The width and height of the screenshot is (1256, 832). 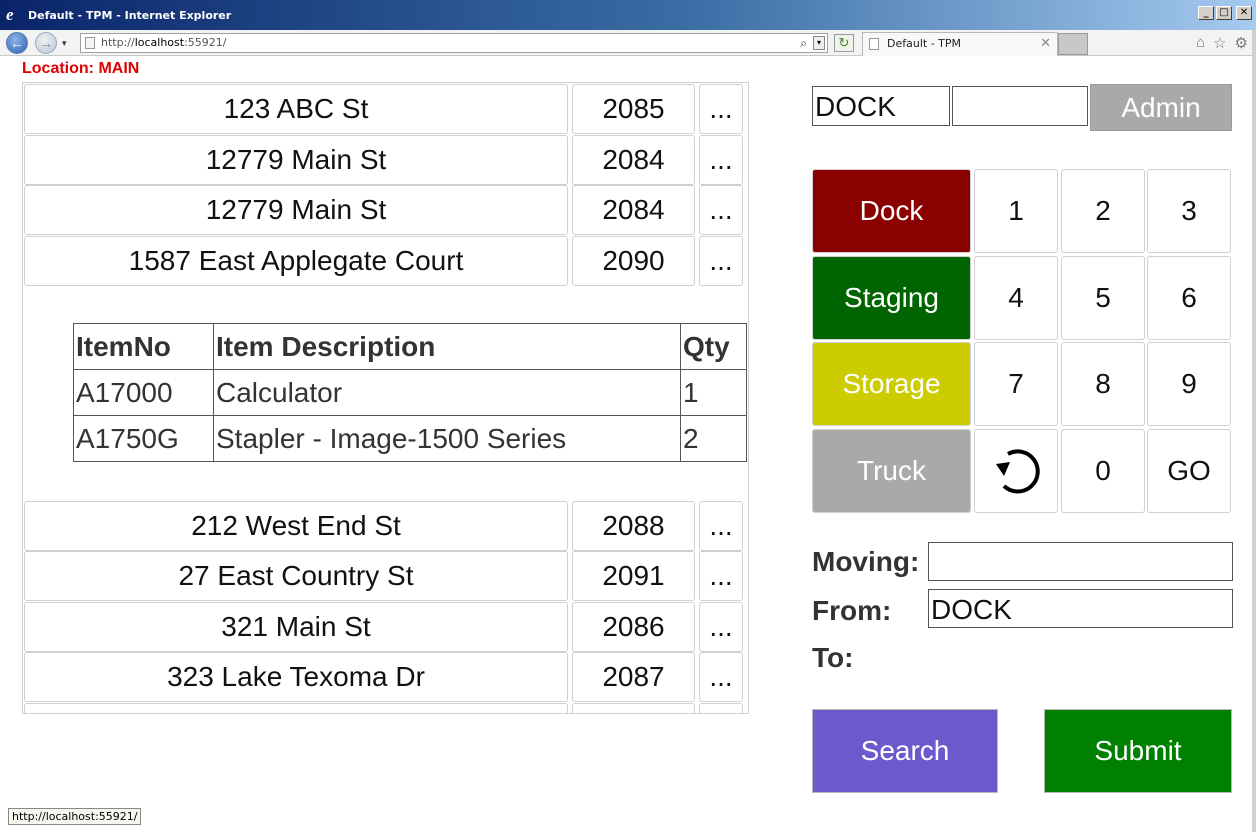 I want to click on undo-button, so click(x=1016, y=471).